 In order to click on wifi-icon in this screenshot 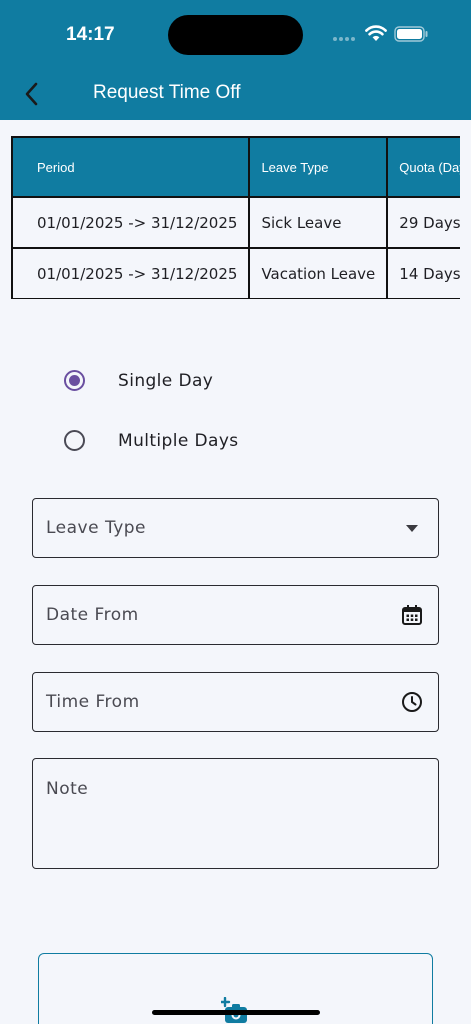, I will do `click(376, 33)`.